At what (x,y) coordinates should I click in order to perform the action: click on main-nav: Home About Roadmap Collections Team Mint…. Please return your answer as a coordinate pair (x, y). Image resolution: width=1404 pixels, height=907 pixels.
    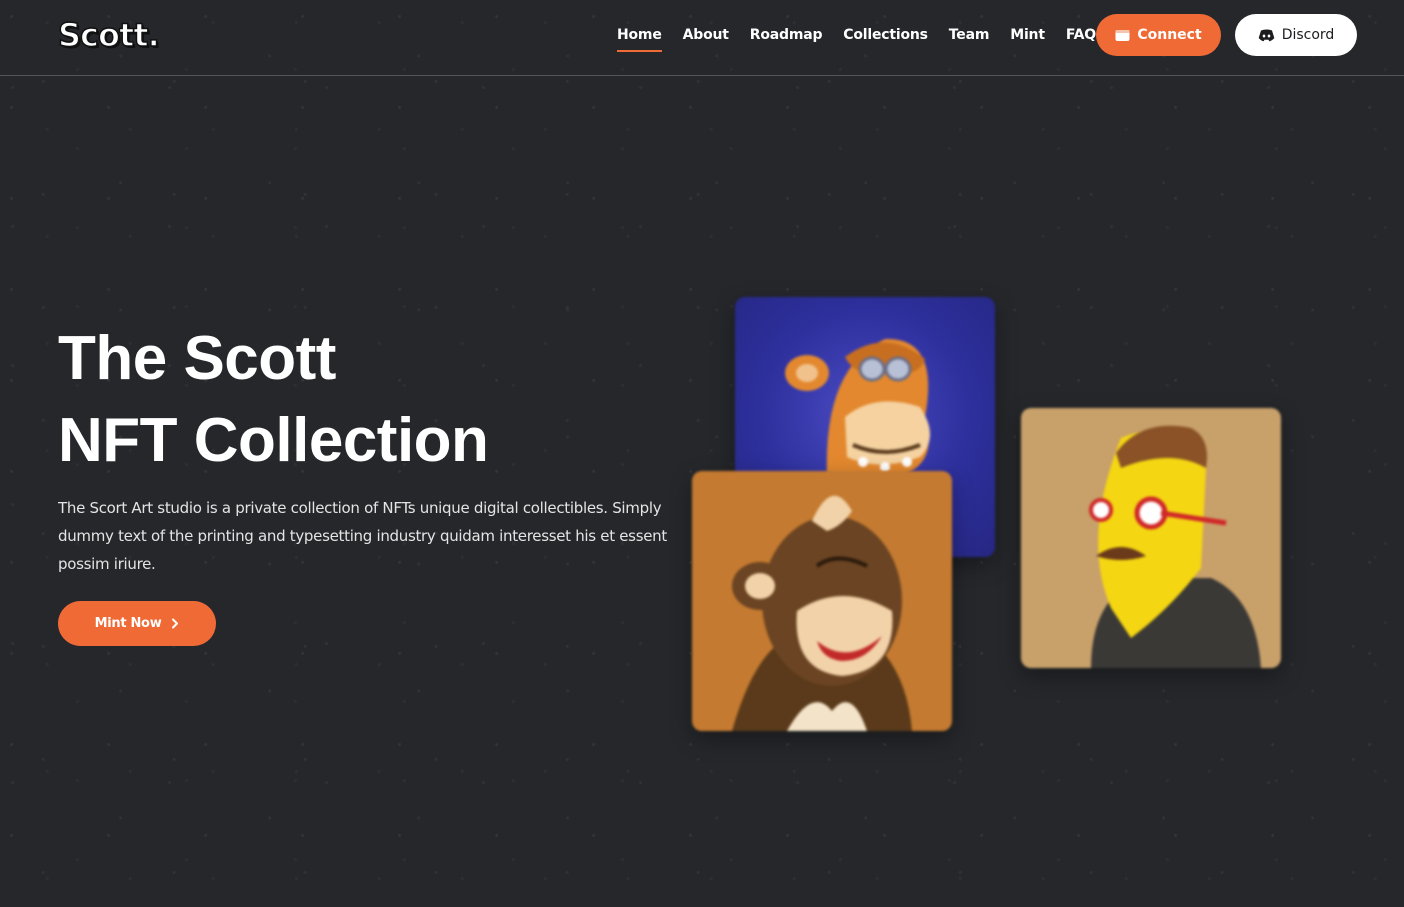
    Looking at the image, I should click on (867, 38).